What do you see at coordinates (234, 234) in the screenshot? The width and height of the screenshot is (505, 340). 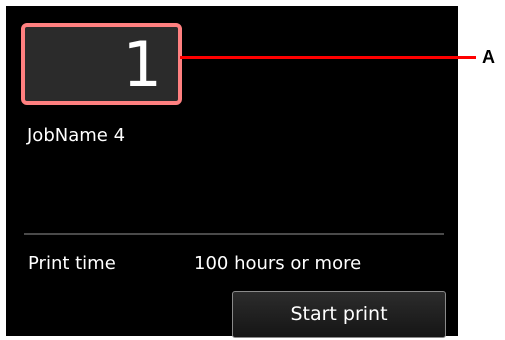 I see `divider` at bounding box center [234, 234].